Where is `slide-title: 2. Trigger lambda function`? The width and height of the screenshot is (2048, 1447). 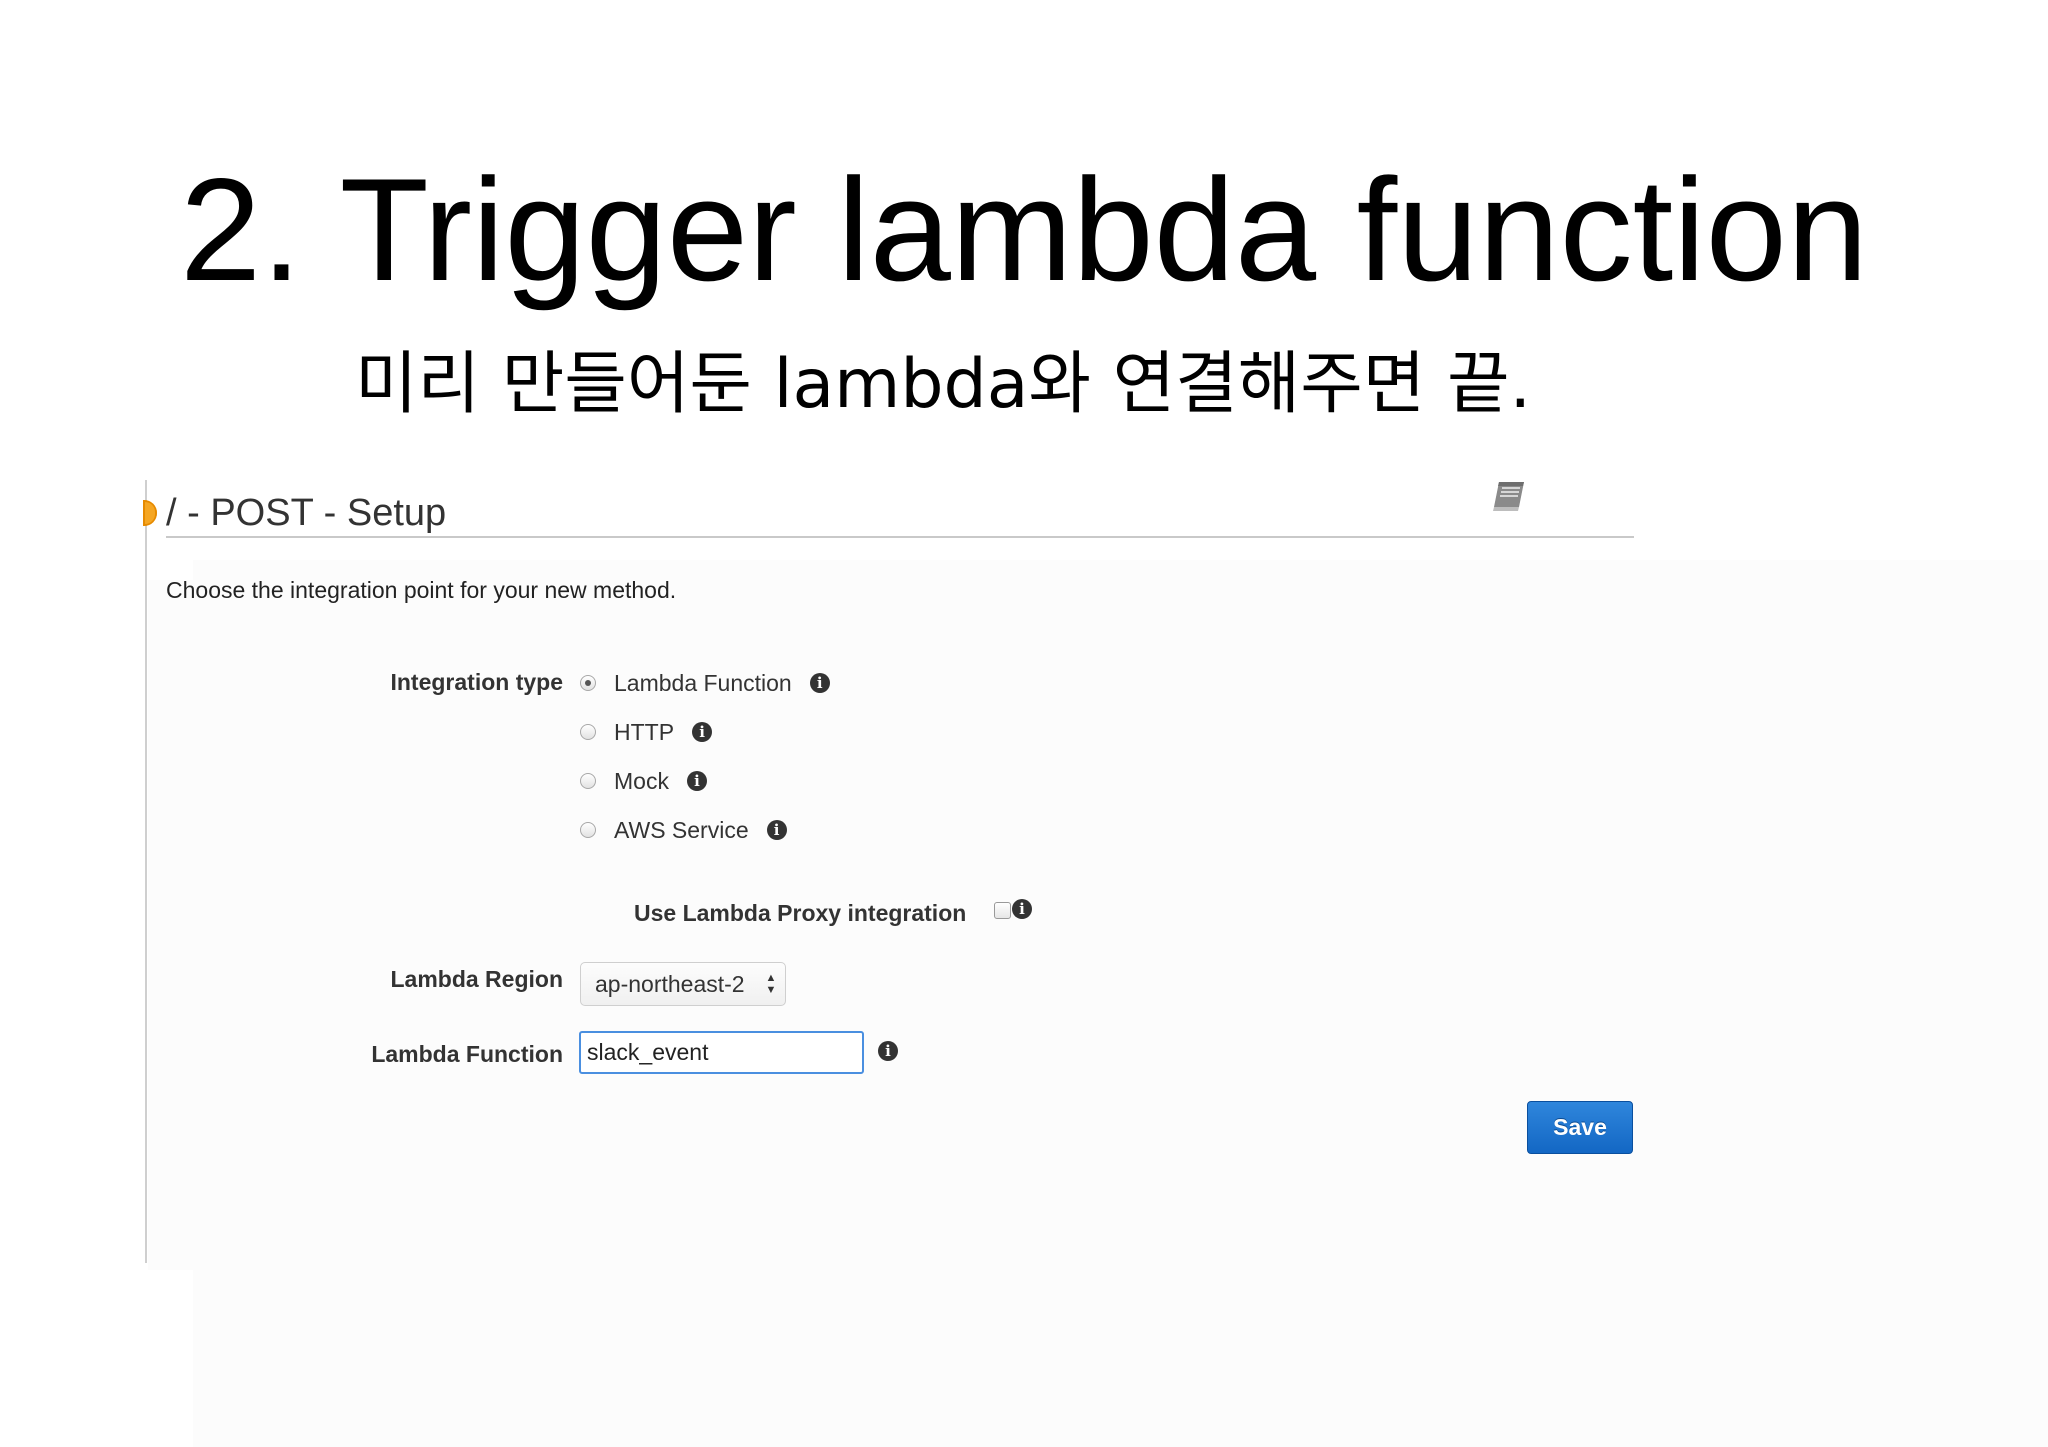
slide-title: 2. Trigger lambda function is located at coordinates (1024, 229).